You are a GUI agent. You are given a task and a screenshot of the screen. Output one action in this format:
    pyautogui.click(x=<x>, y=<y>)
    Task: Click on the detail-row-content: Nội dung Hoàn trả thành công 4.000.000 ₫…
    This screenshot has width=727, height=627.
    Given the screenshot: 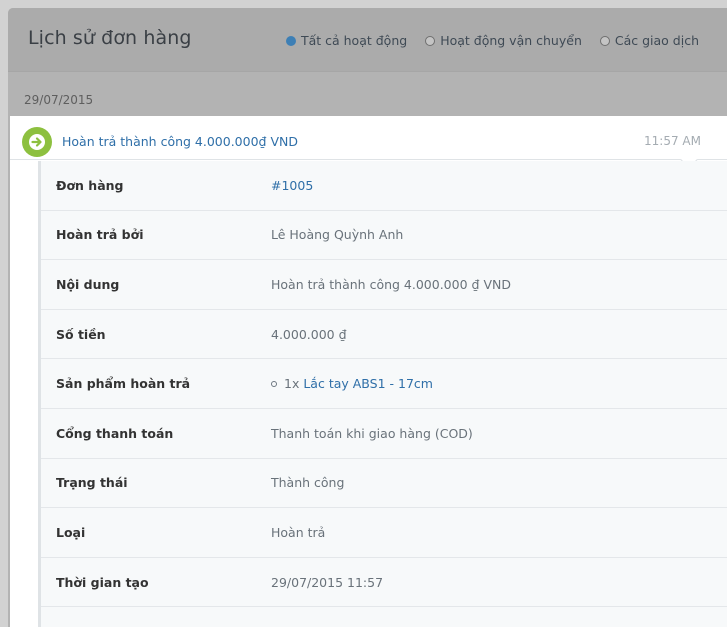 What is the action you would take?
    pyautogui.click(x=384, y=285)
    